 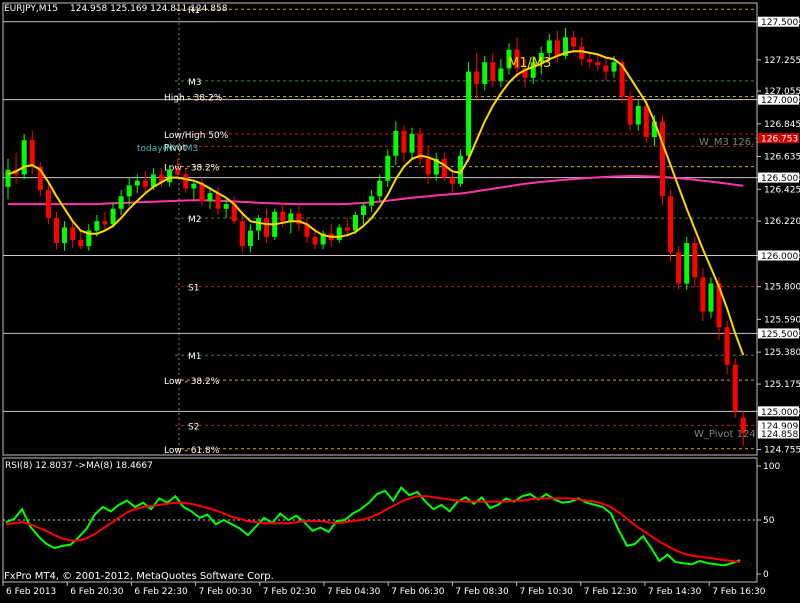 I want to click on price-marker-label: 124.858, so click(x=779, y=435).